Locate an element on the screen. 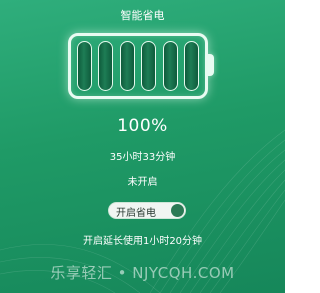 The width and height of the screenshot is (320, 293). toggle-knob is located at coordinates (177, 210).